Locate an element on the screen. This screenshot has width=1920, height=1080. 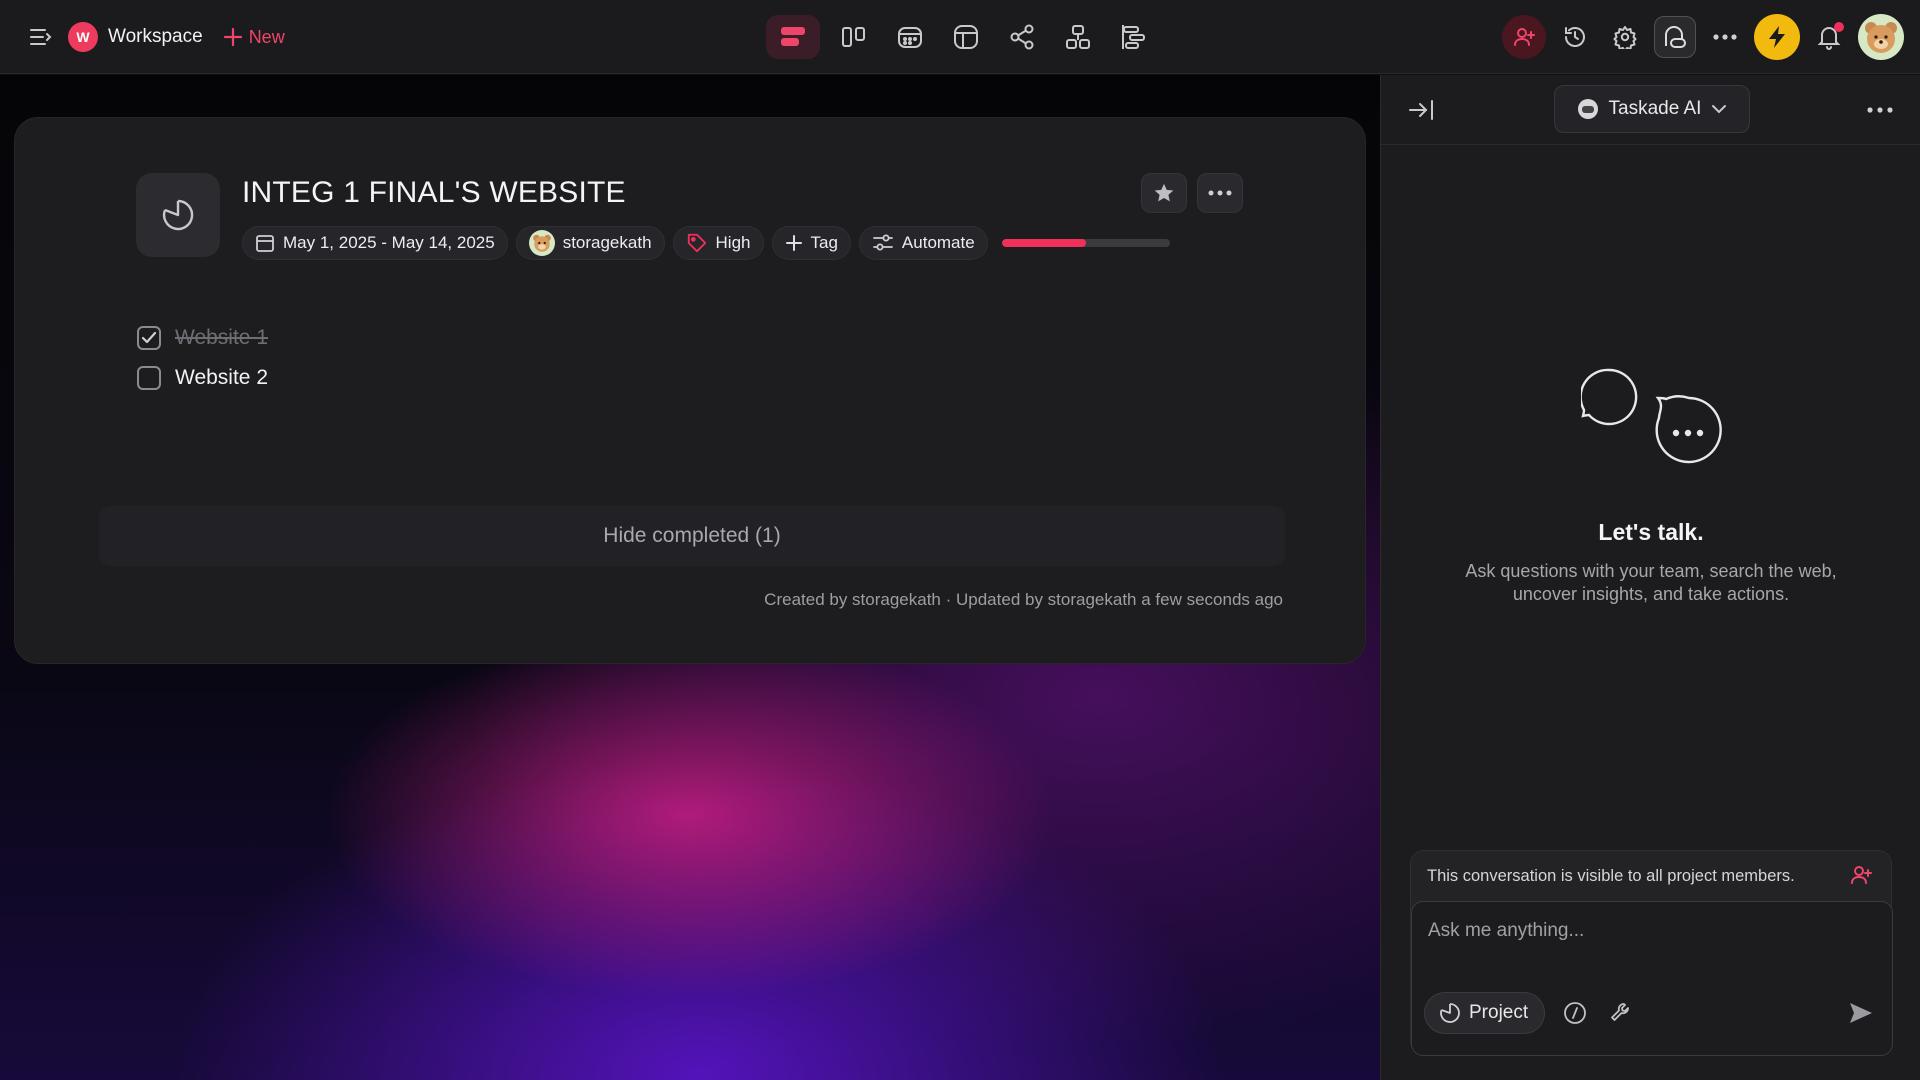
user-avatar is located at coordinates (1881, 37).